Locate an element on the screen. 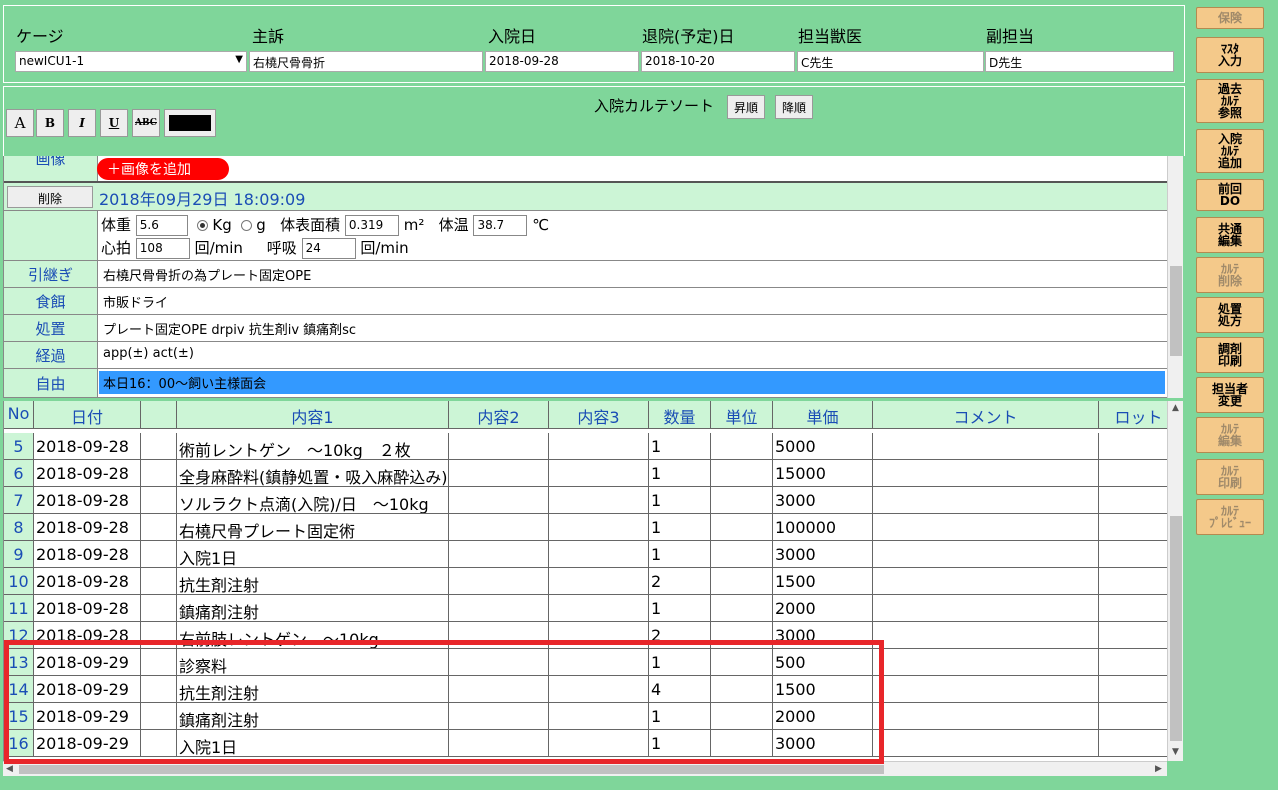 The height and width of the screenshot is (790, 1278). underline-button: U is located at coordinates (114, 123).